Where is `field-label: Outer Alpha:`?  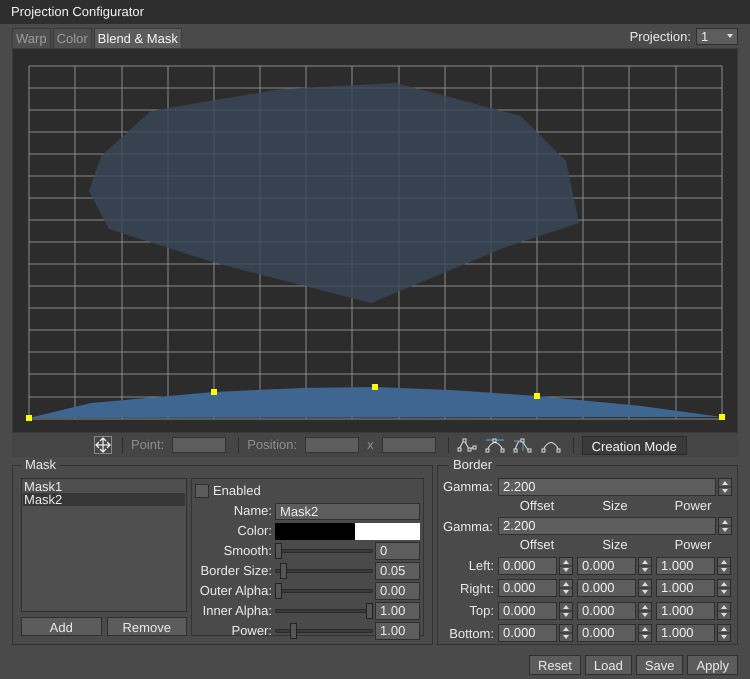
field-label: Outer Alpha: is located at coordinates (235, 591).